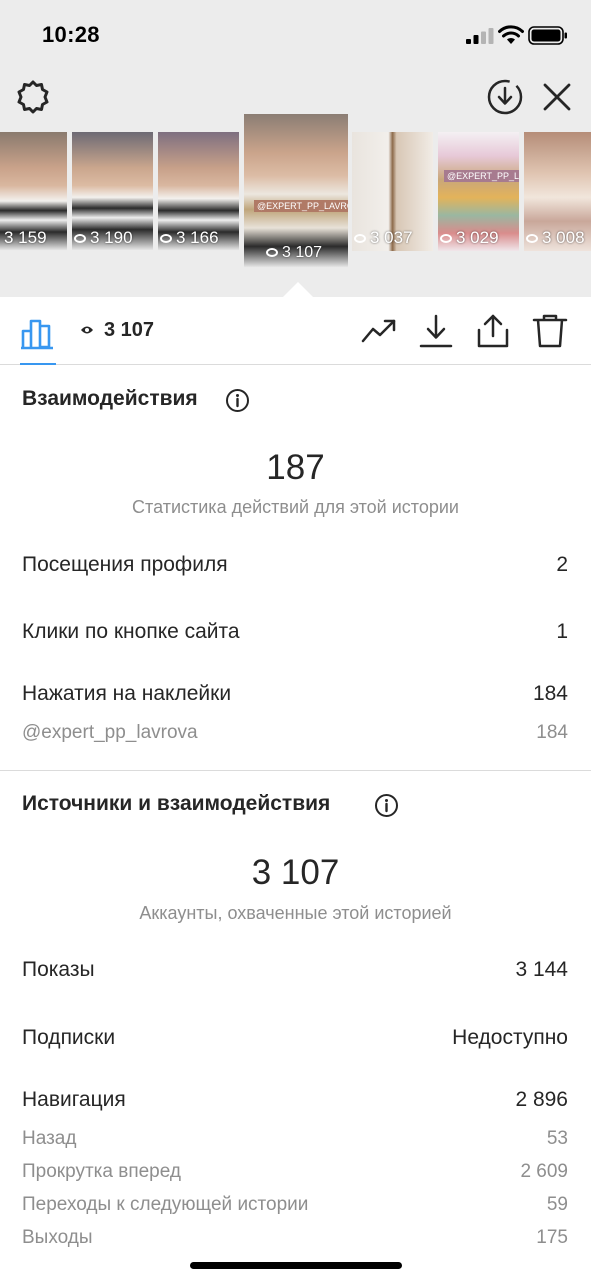  I want to click on selected-story-pointer, so click(298, 290).